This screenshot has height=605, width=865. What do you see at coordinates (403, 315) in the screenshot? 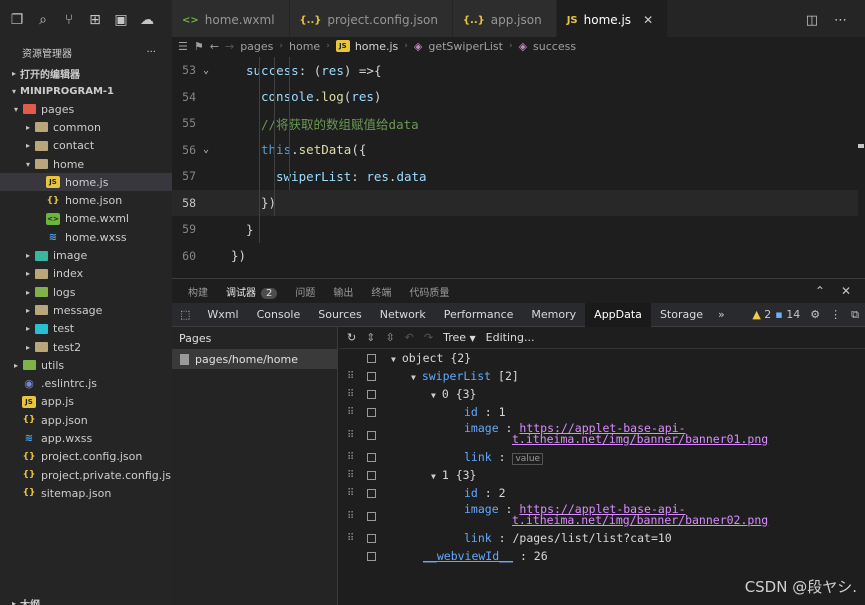
I see `devtools-tab-network: Network` at bounding box center [403, 315].